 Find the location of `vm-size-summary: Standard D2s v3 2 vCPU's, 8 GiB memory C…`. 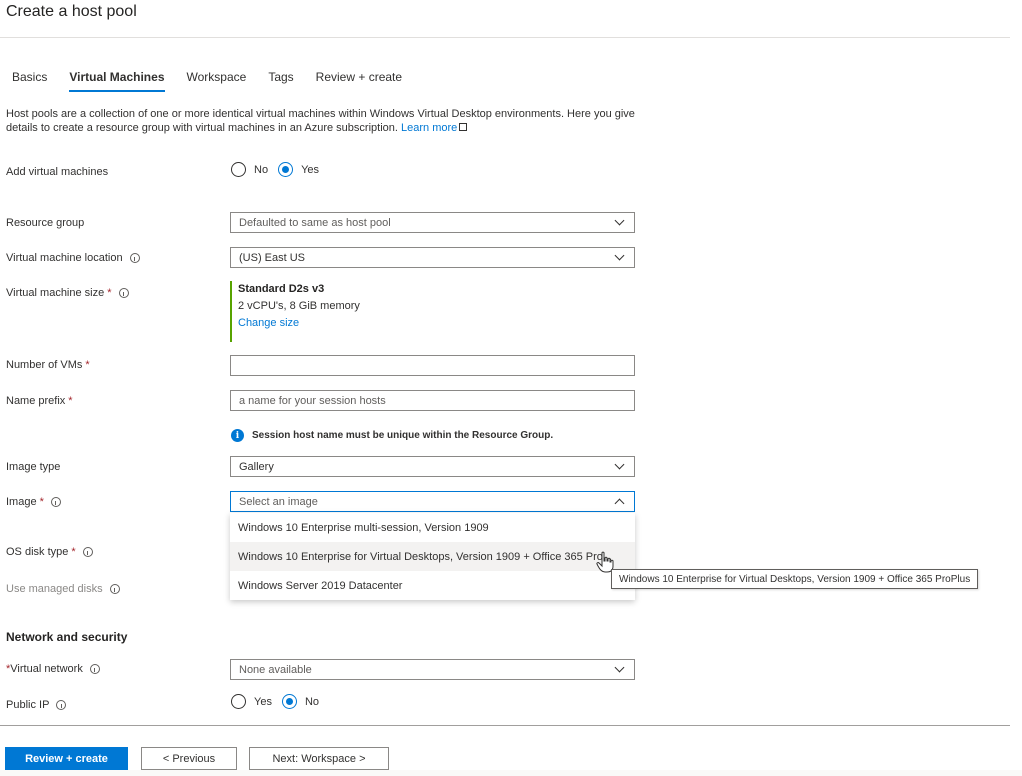

vm-size-summary: Standard D2s v3 2 vCPU's, 8 GiB memory C… is located at coordinates (295, 311).